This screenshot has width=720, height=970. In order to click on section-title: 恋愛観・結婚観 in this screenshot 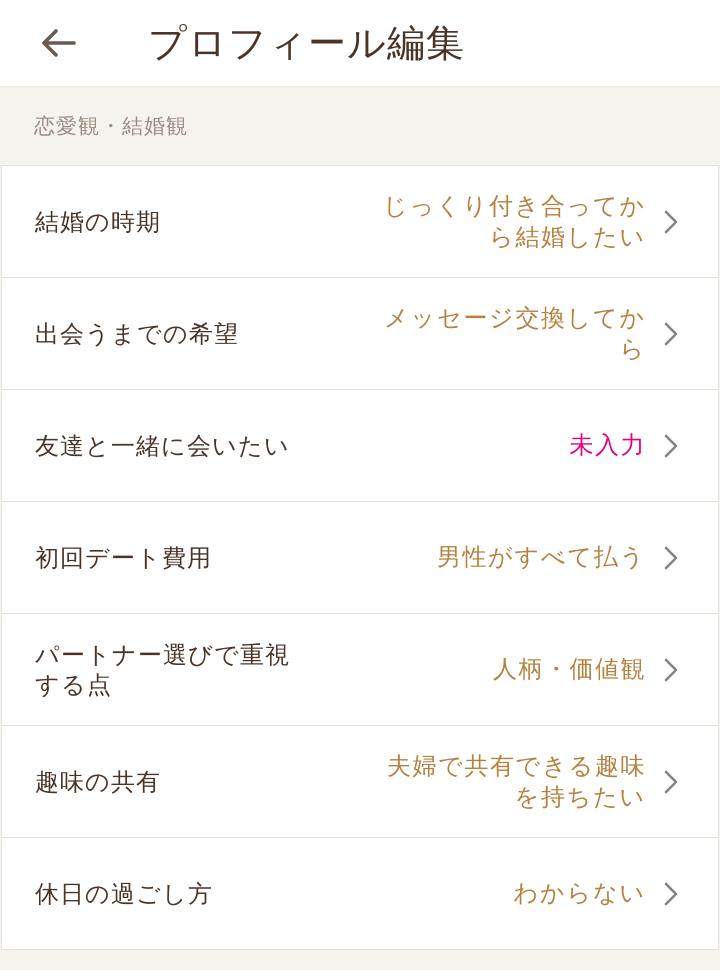, I will do `click(111, 126)`.